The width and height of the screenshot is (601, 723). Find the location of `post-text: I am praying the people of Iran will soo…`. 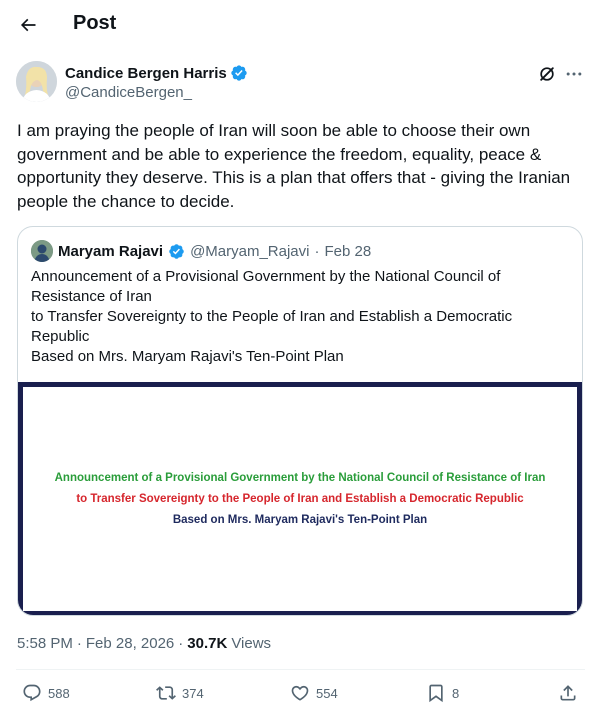

post-text: I am praying the people of Iran will soo… is located at coordinates (294, 166).